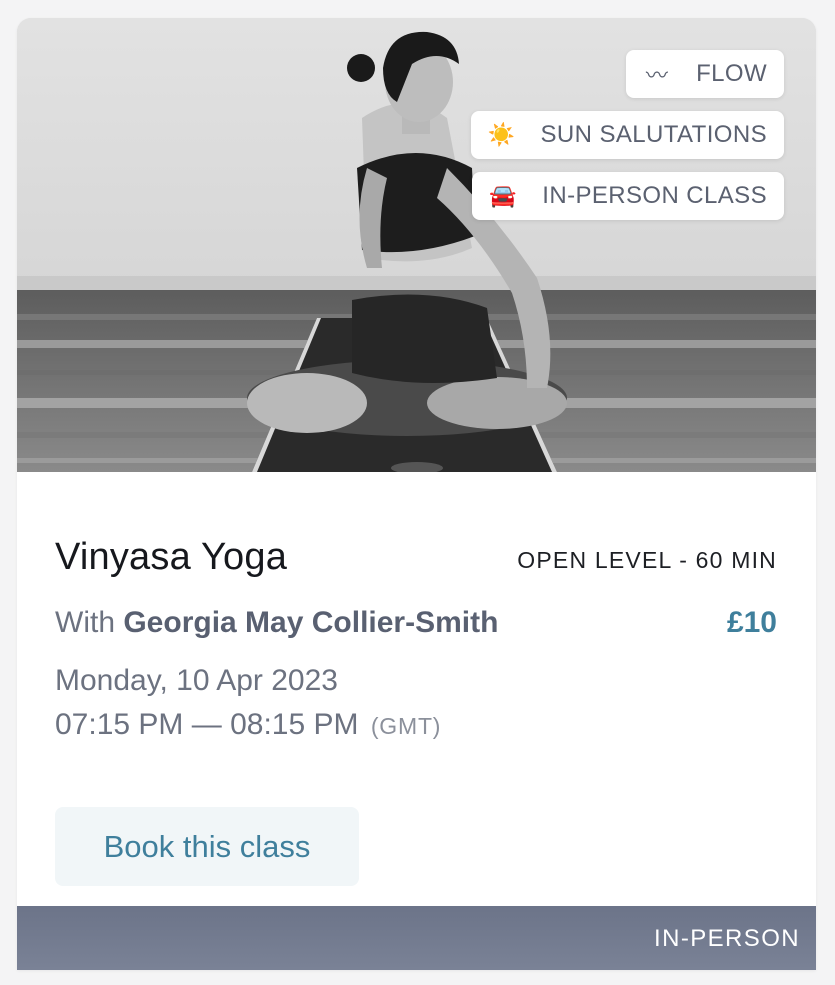  Describe the element at coordinates (89, 622) in the screenshot. I see `instructor-prefix: With` at that location.